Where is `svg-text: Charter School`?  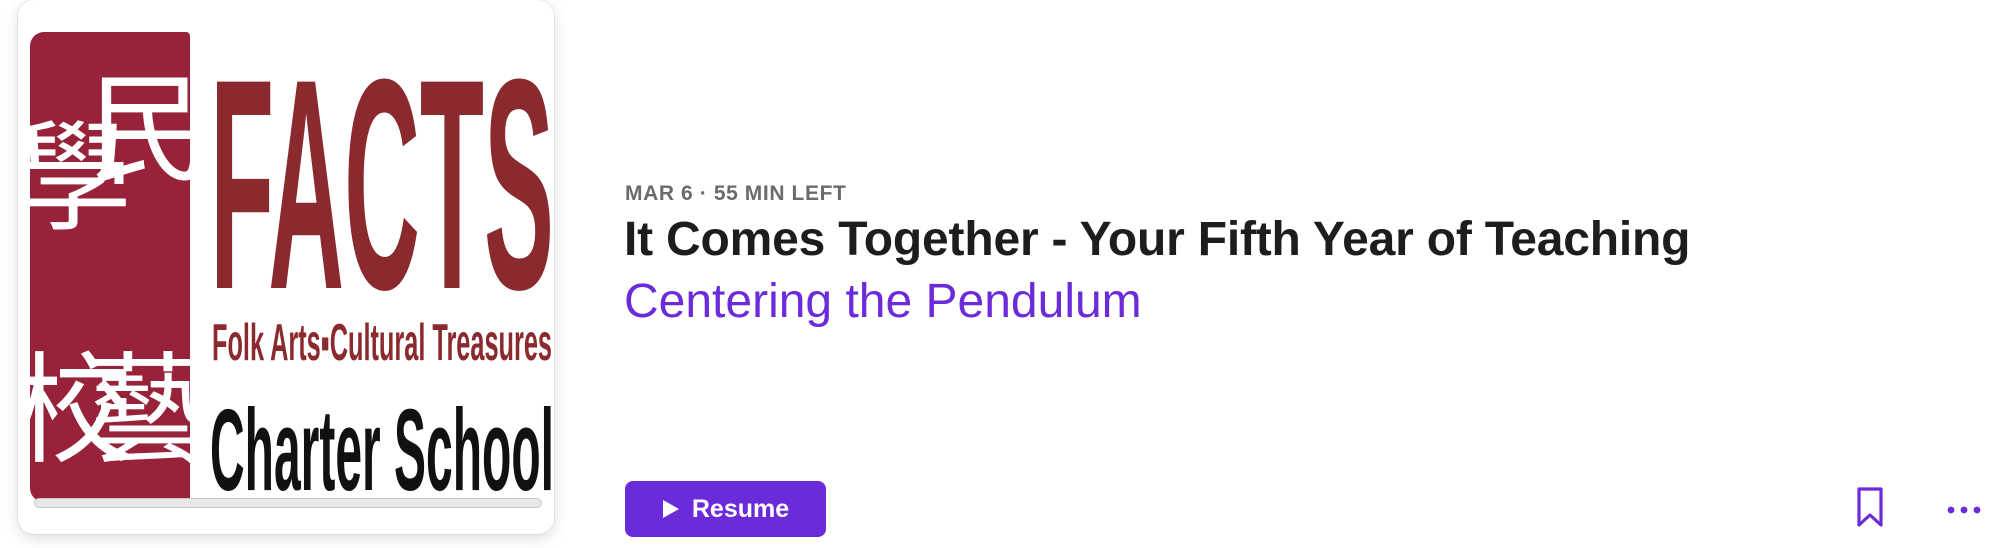 svg-text: Charter School is located at coordinates (382, 447).